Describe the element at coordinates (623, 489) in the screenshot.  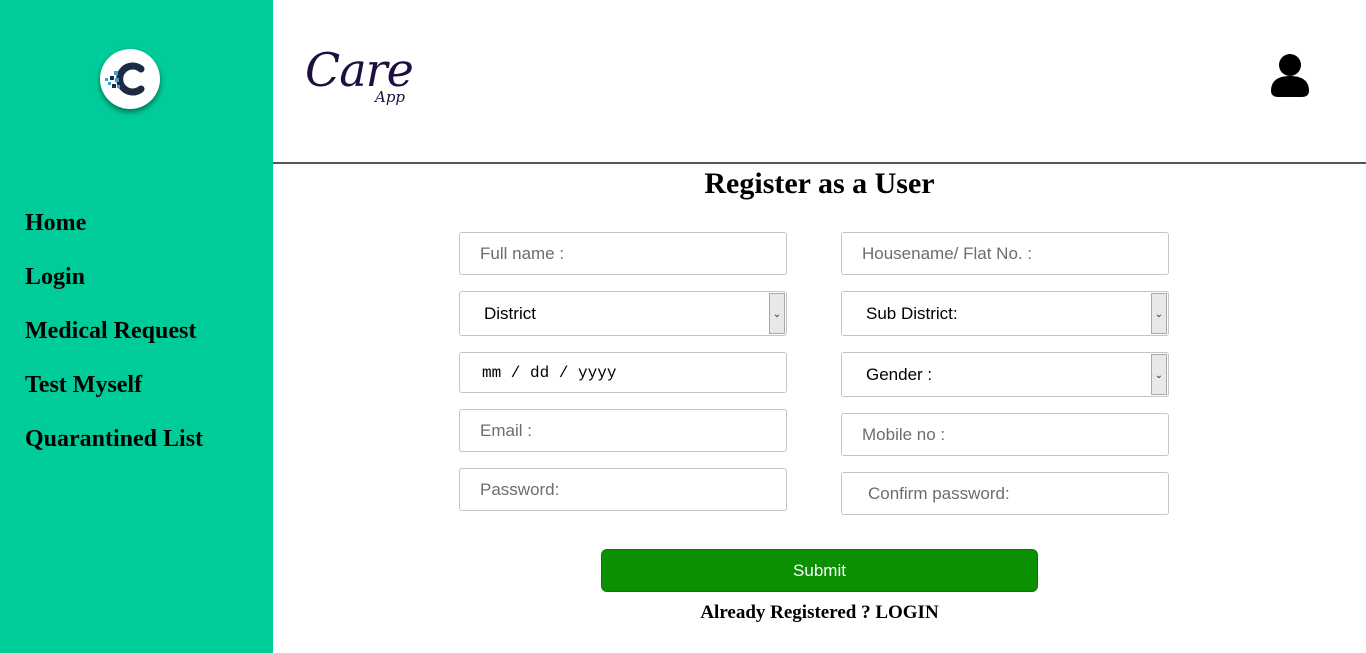
I see `password-input` at that location.